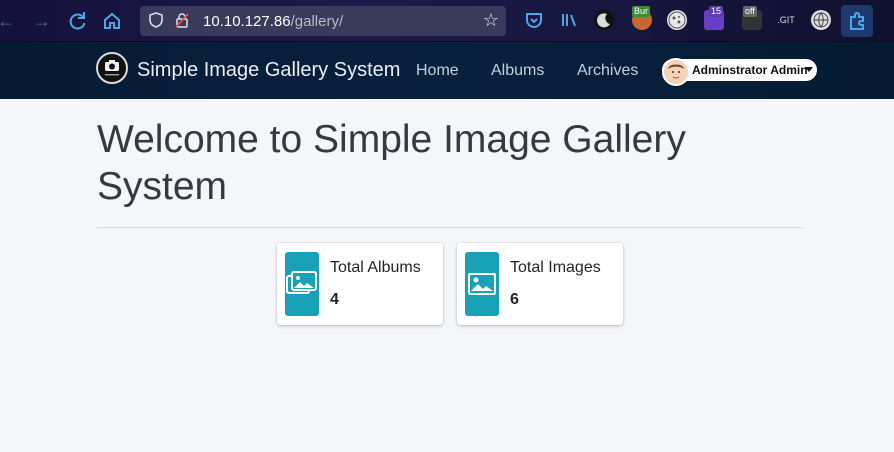 Image resolution: width=894 pixels, height=452 pixels. What do you see at coordinates (375, 267) in the screenshot?
I see `stat-label: Total Albums` at bounding box center [375, 267].